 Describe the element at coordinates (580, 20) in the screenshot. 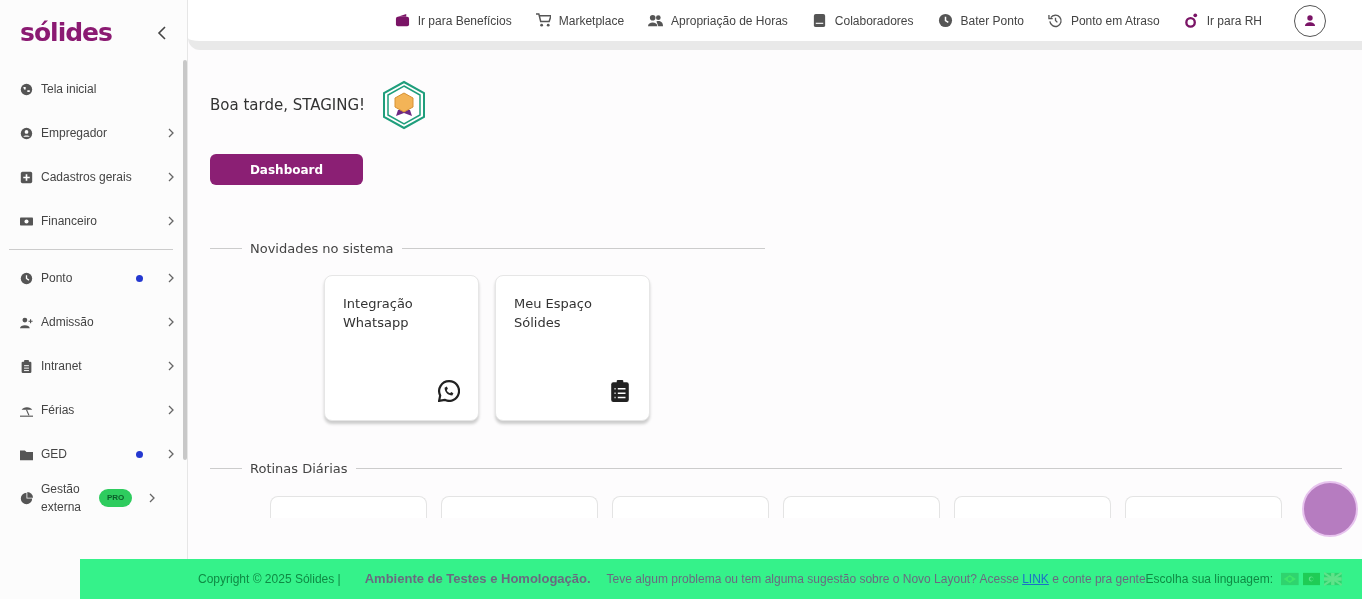

I see `nav-link: Marketplace` at that location.